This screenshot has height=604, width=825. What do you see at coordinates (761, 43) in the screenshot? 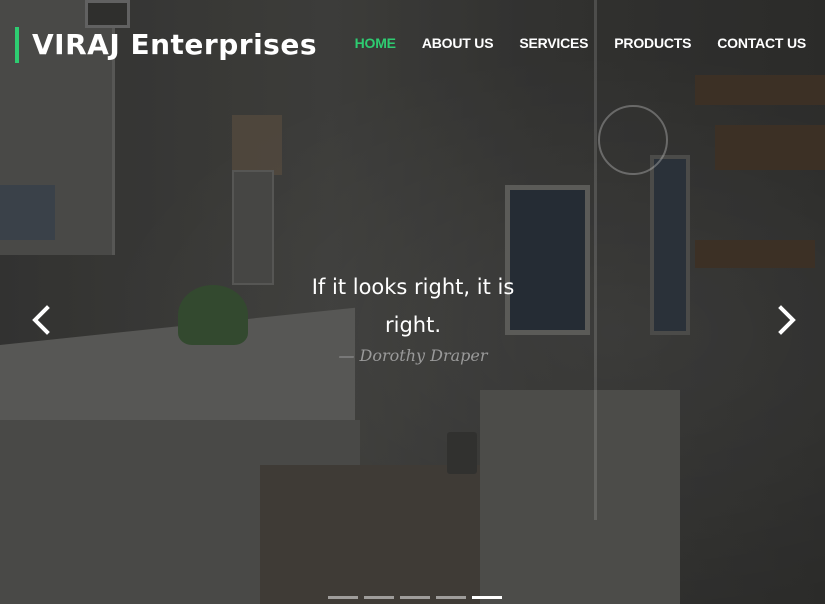
I see `nav-contact-us: CONTACT US` at bounding box center [761, 43].